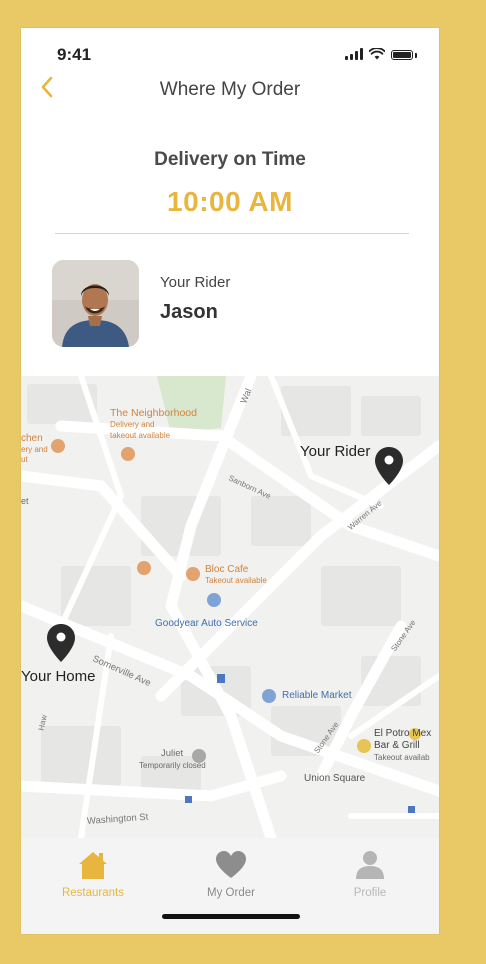  What do you see at coordinates (230, 89) in the screenshot?
I see `page-title: Where My Order` at bounding box center [230, 89].